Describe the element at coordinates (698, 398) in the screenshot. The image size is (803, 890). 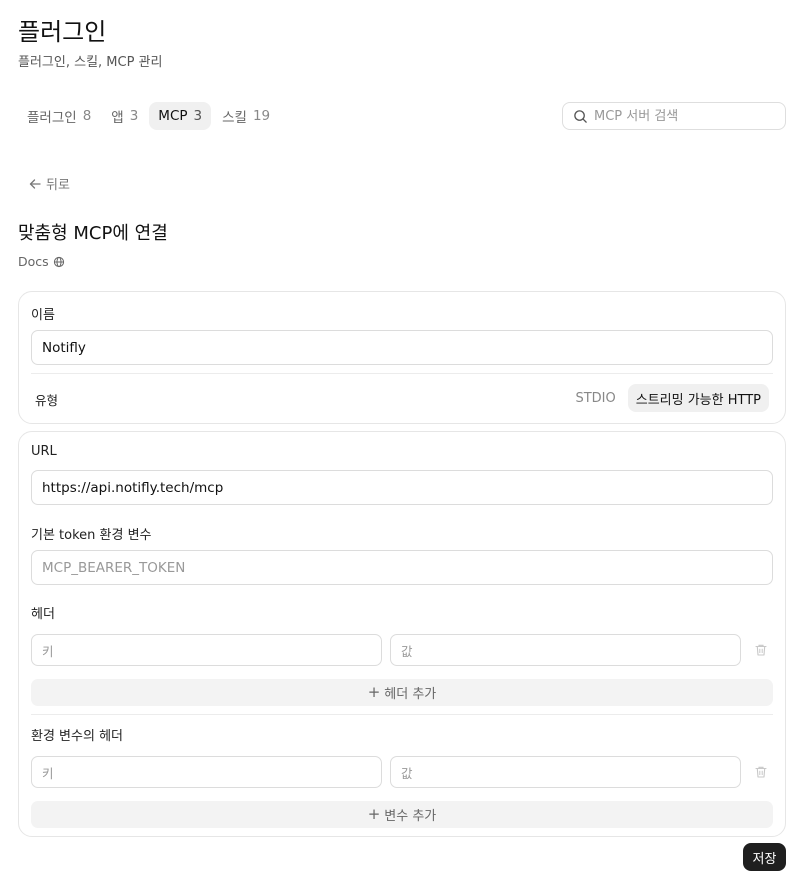
I see `type-option-streamable-http: 스트리밍 가능한 HTTP` at that location.